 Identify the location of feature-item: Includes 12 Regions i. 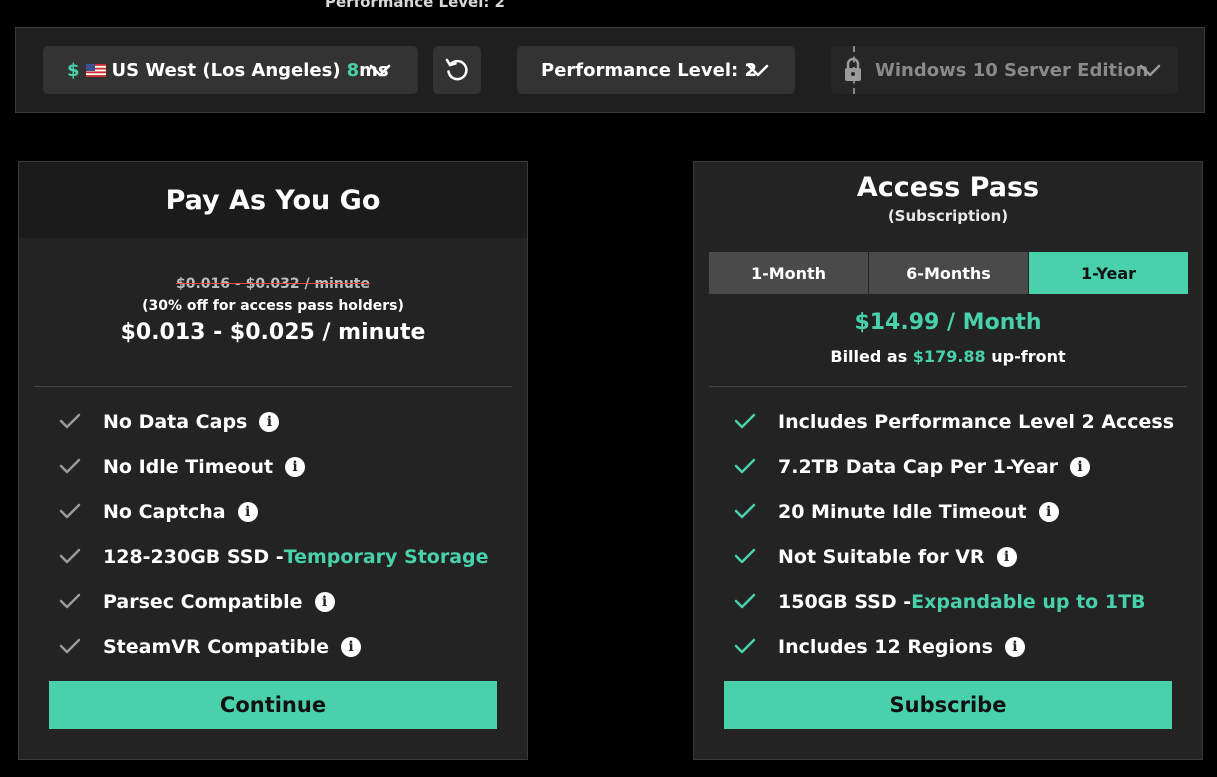
(948, 646).